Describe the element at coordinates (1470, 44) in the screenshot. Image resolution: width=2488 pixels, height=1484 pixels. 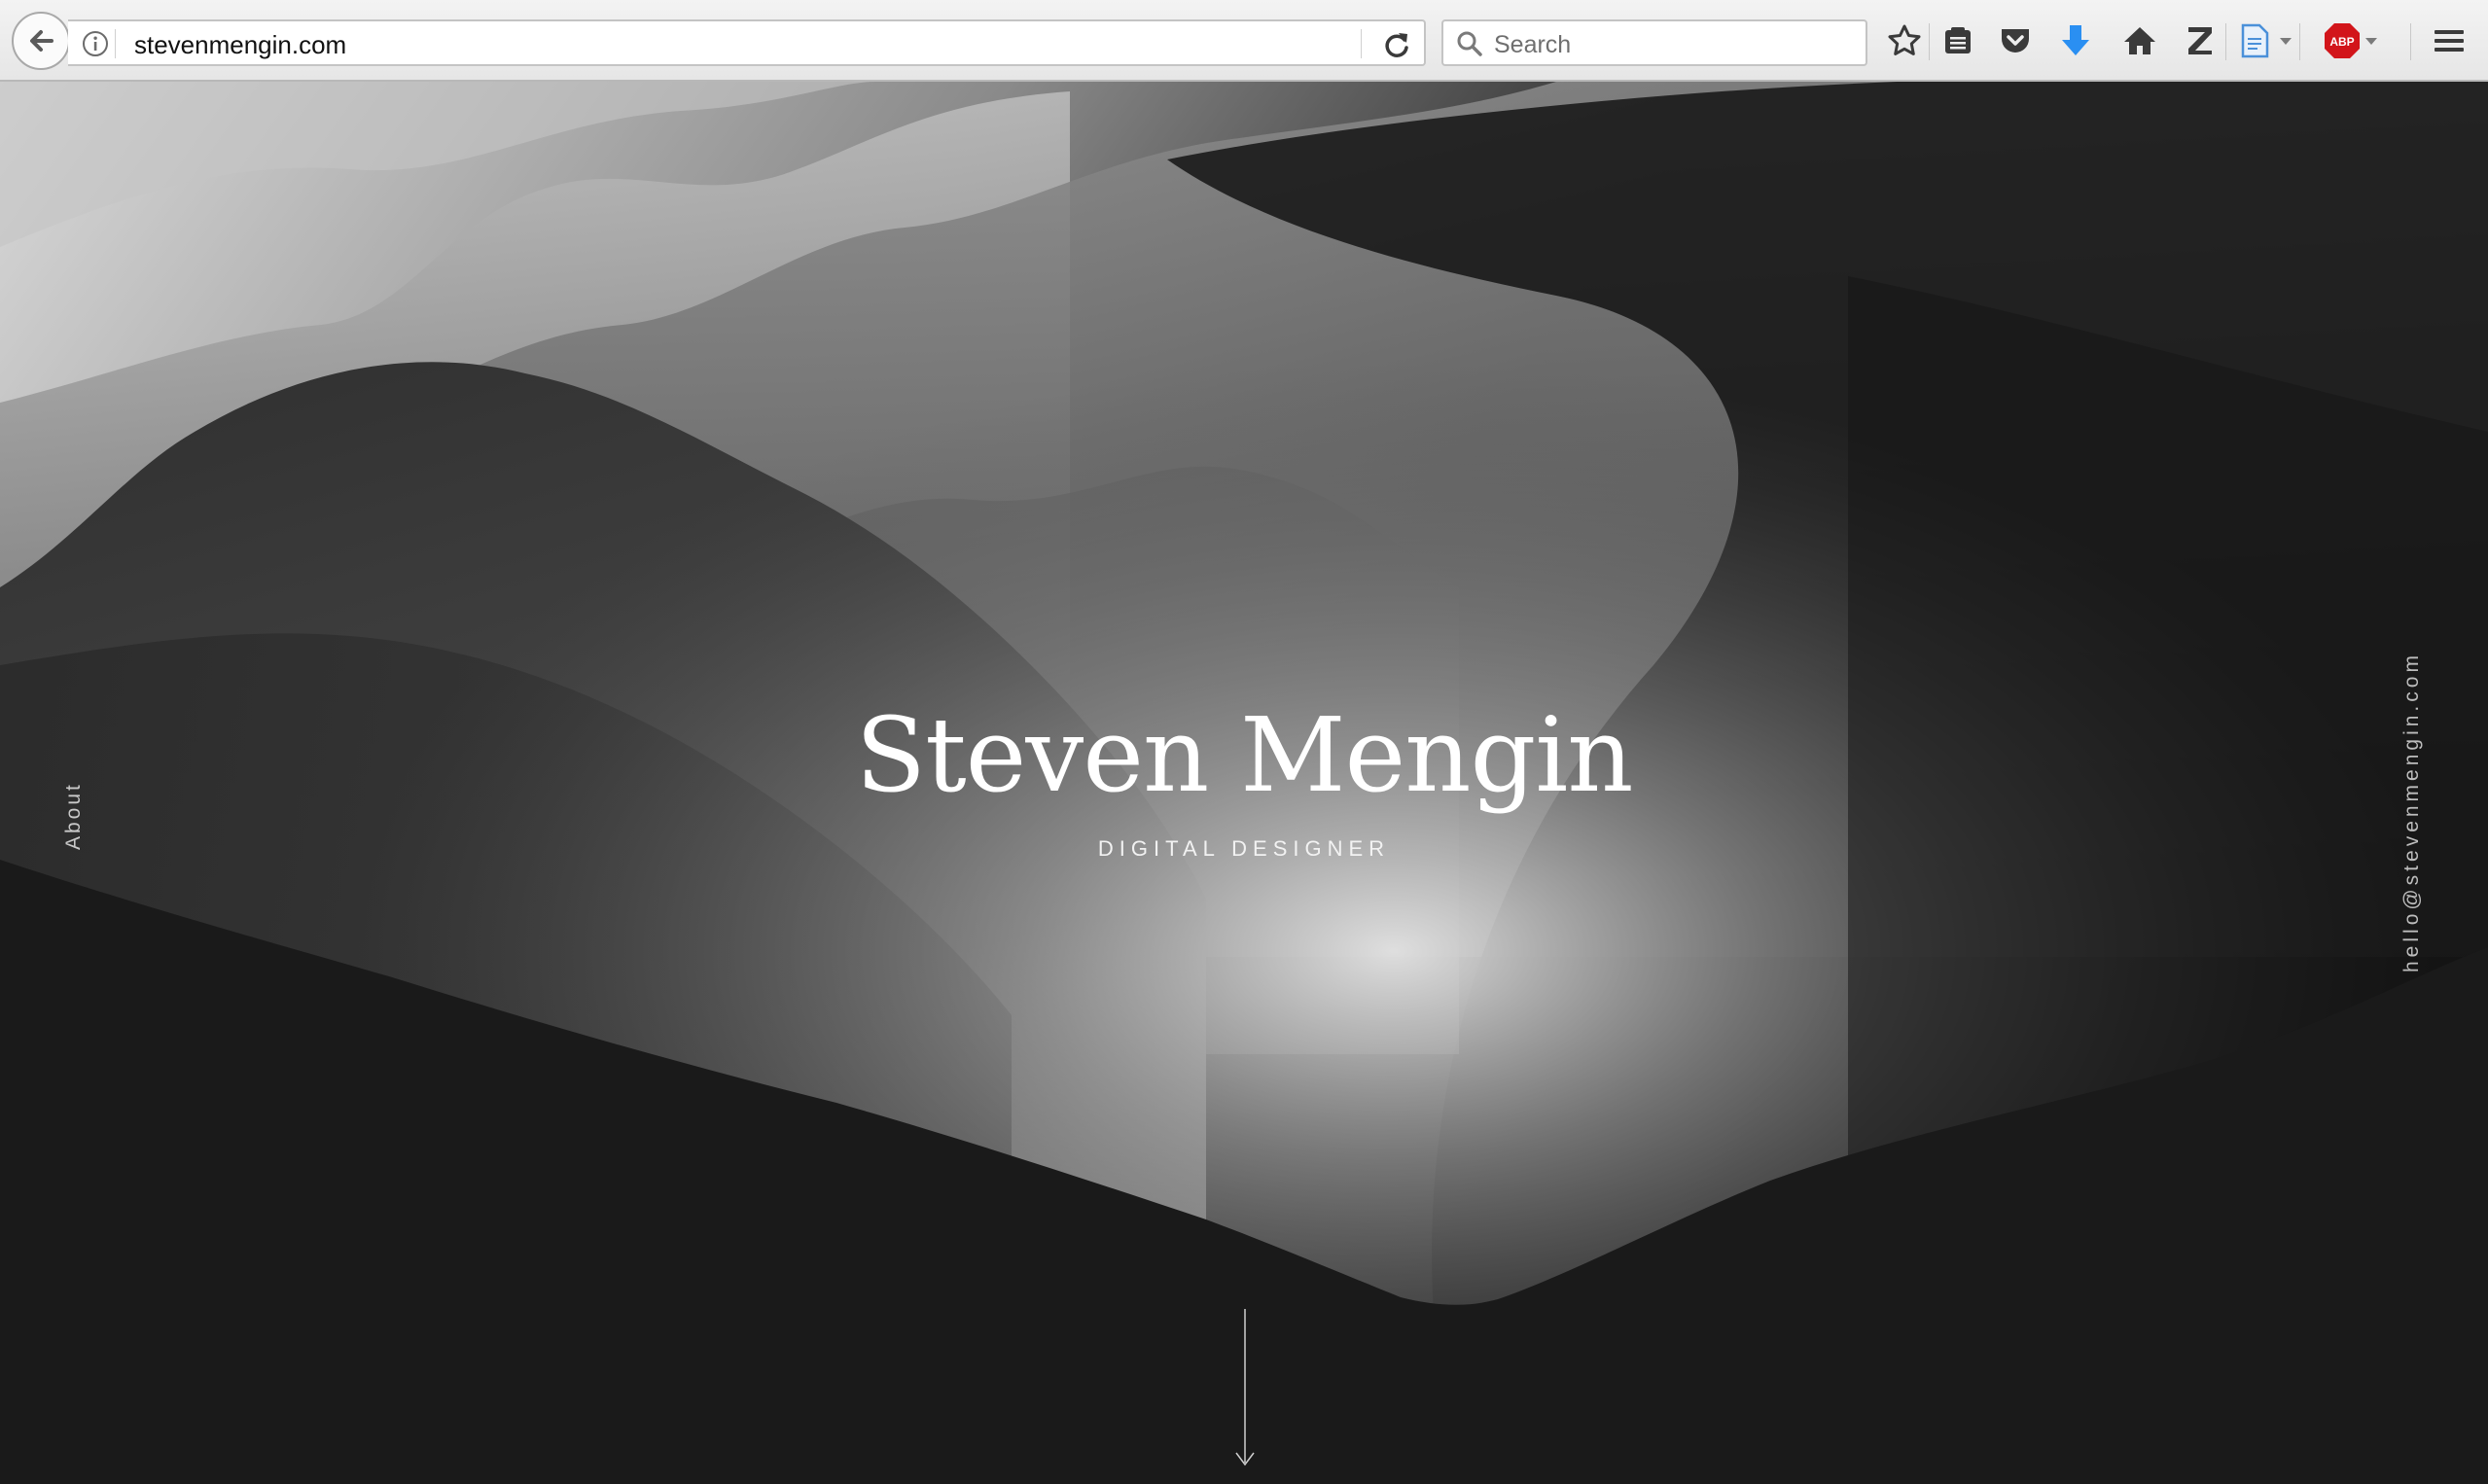
I see `search-icon` at that location.